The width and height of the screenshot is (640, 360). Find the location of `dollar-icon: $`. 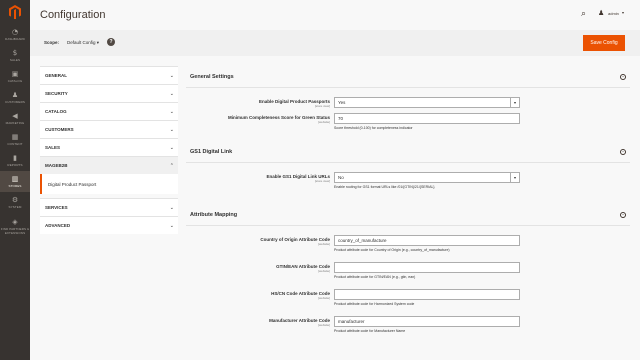

dollar-icon: $ is located at coordinates (15, 53).